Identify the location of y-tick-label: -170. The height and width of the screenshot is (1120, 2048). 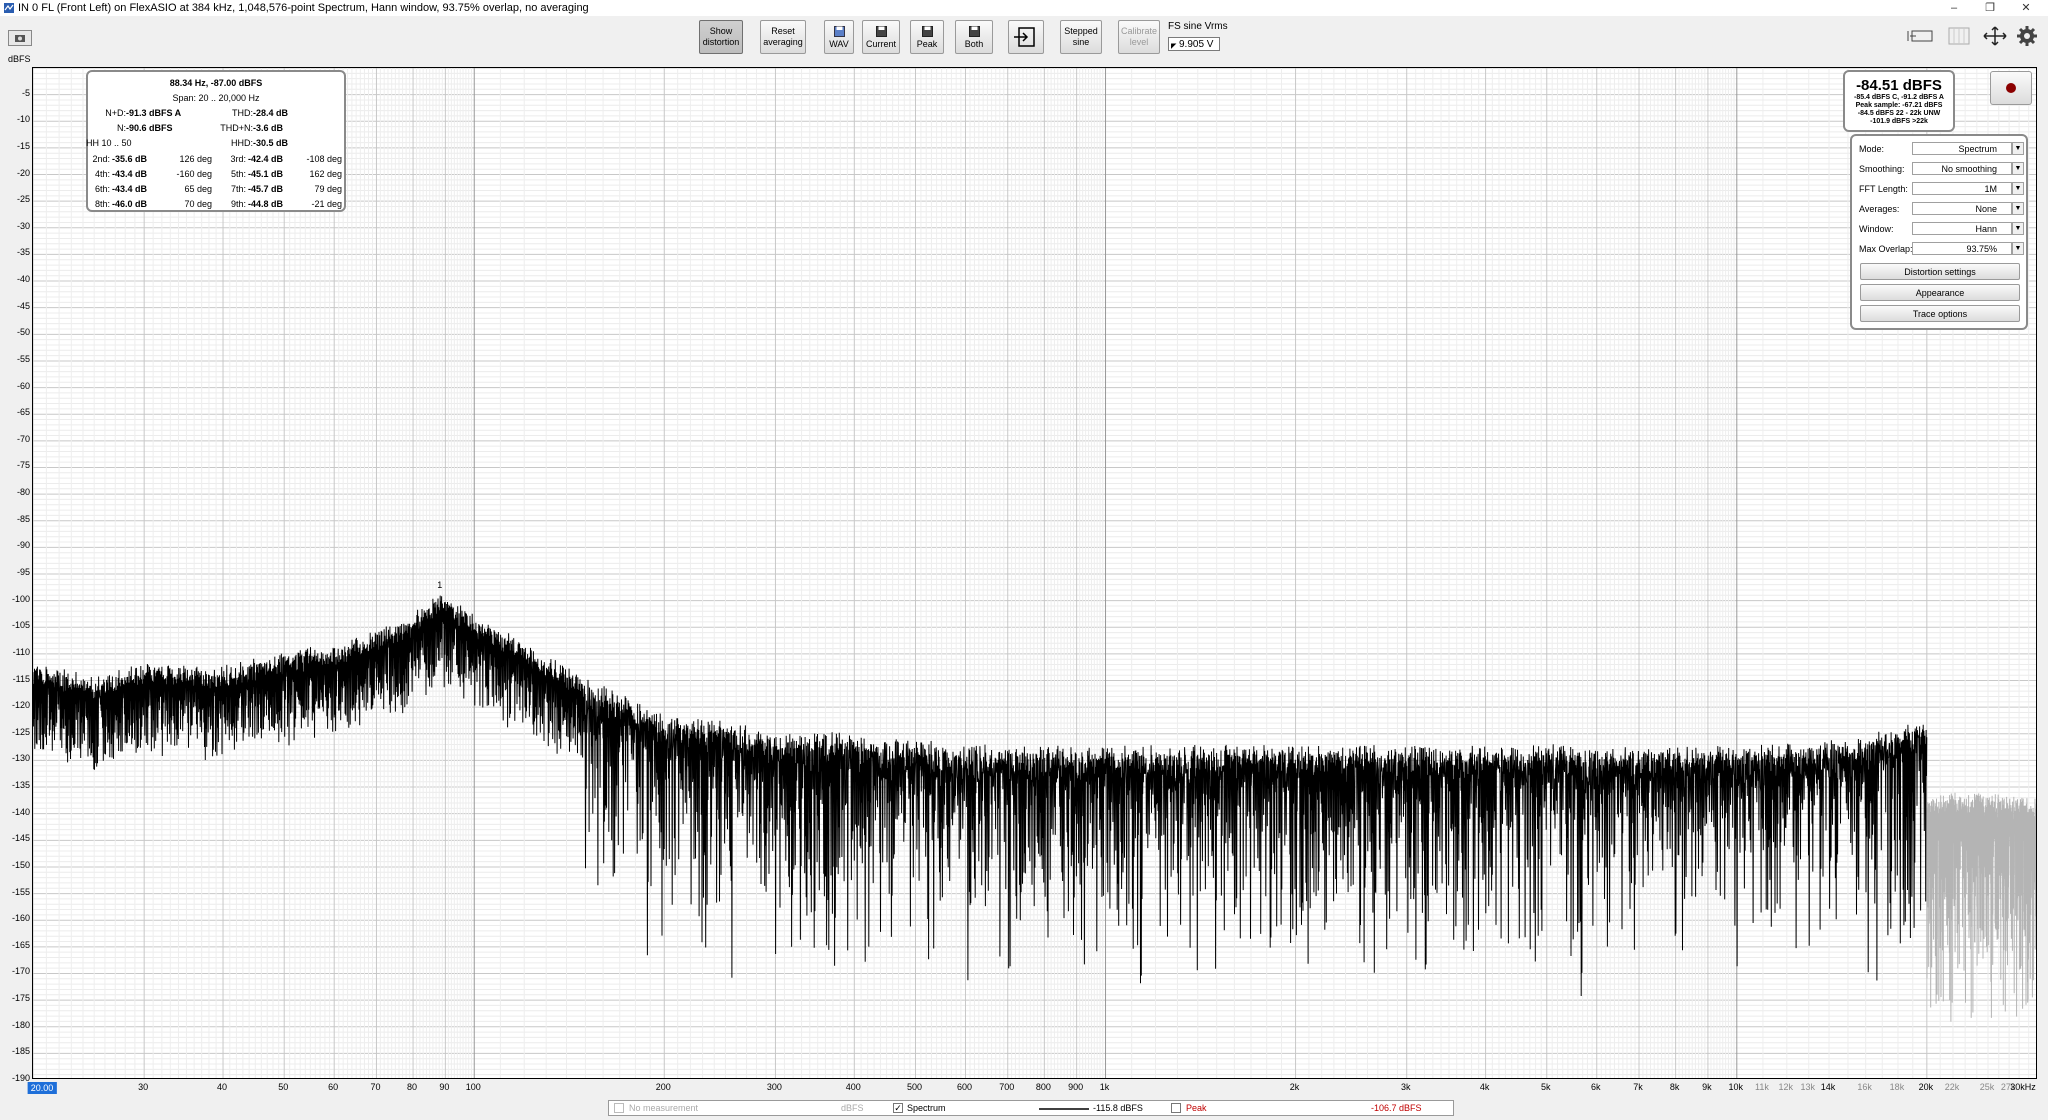
(20, 971).